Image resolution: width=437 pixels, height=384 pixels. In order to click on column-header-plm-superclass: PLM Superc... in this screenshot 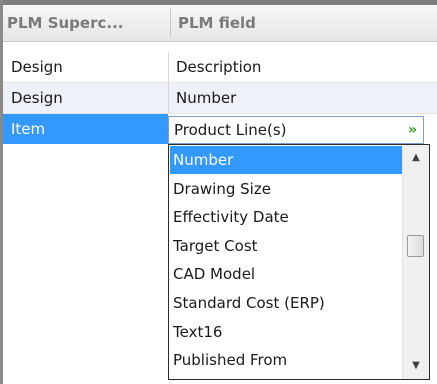, I will do `click(86, 23)`.